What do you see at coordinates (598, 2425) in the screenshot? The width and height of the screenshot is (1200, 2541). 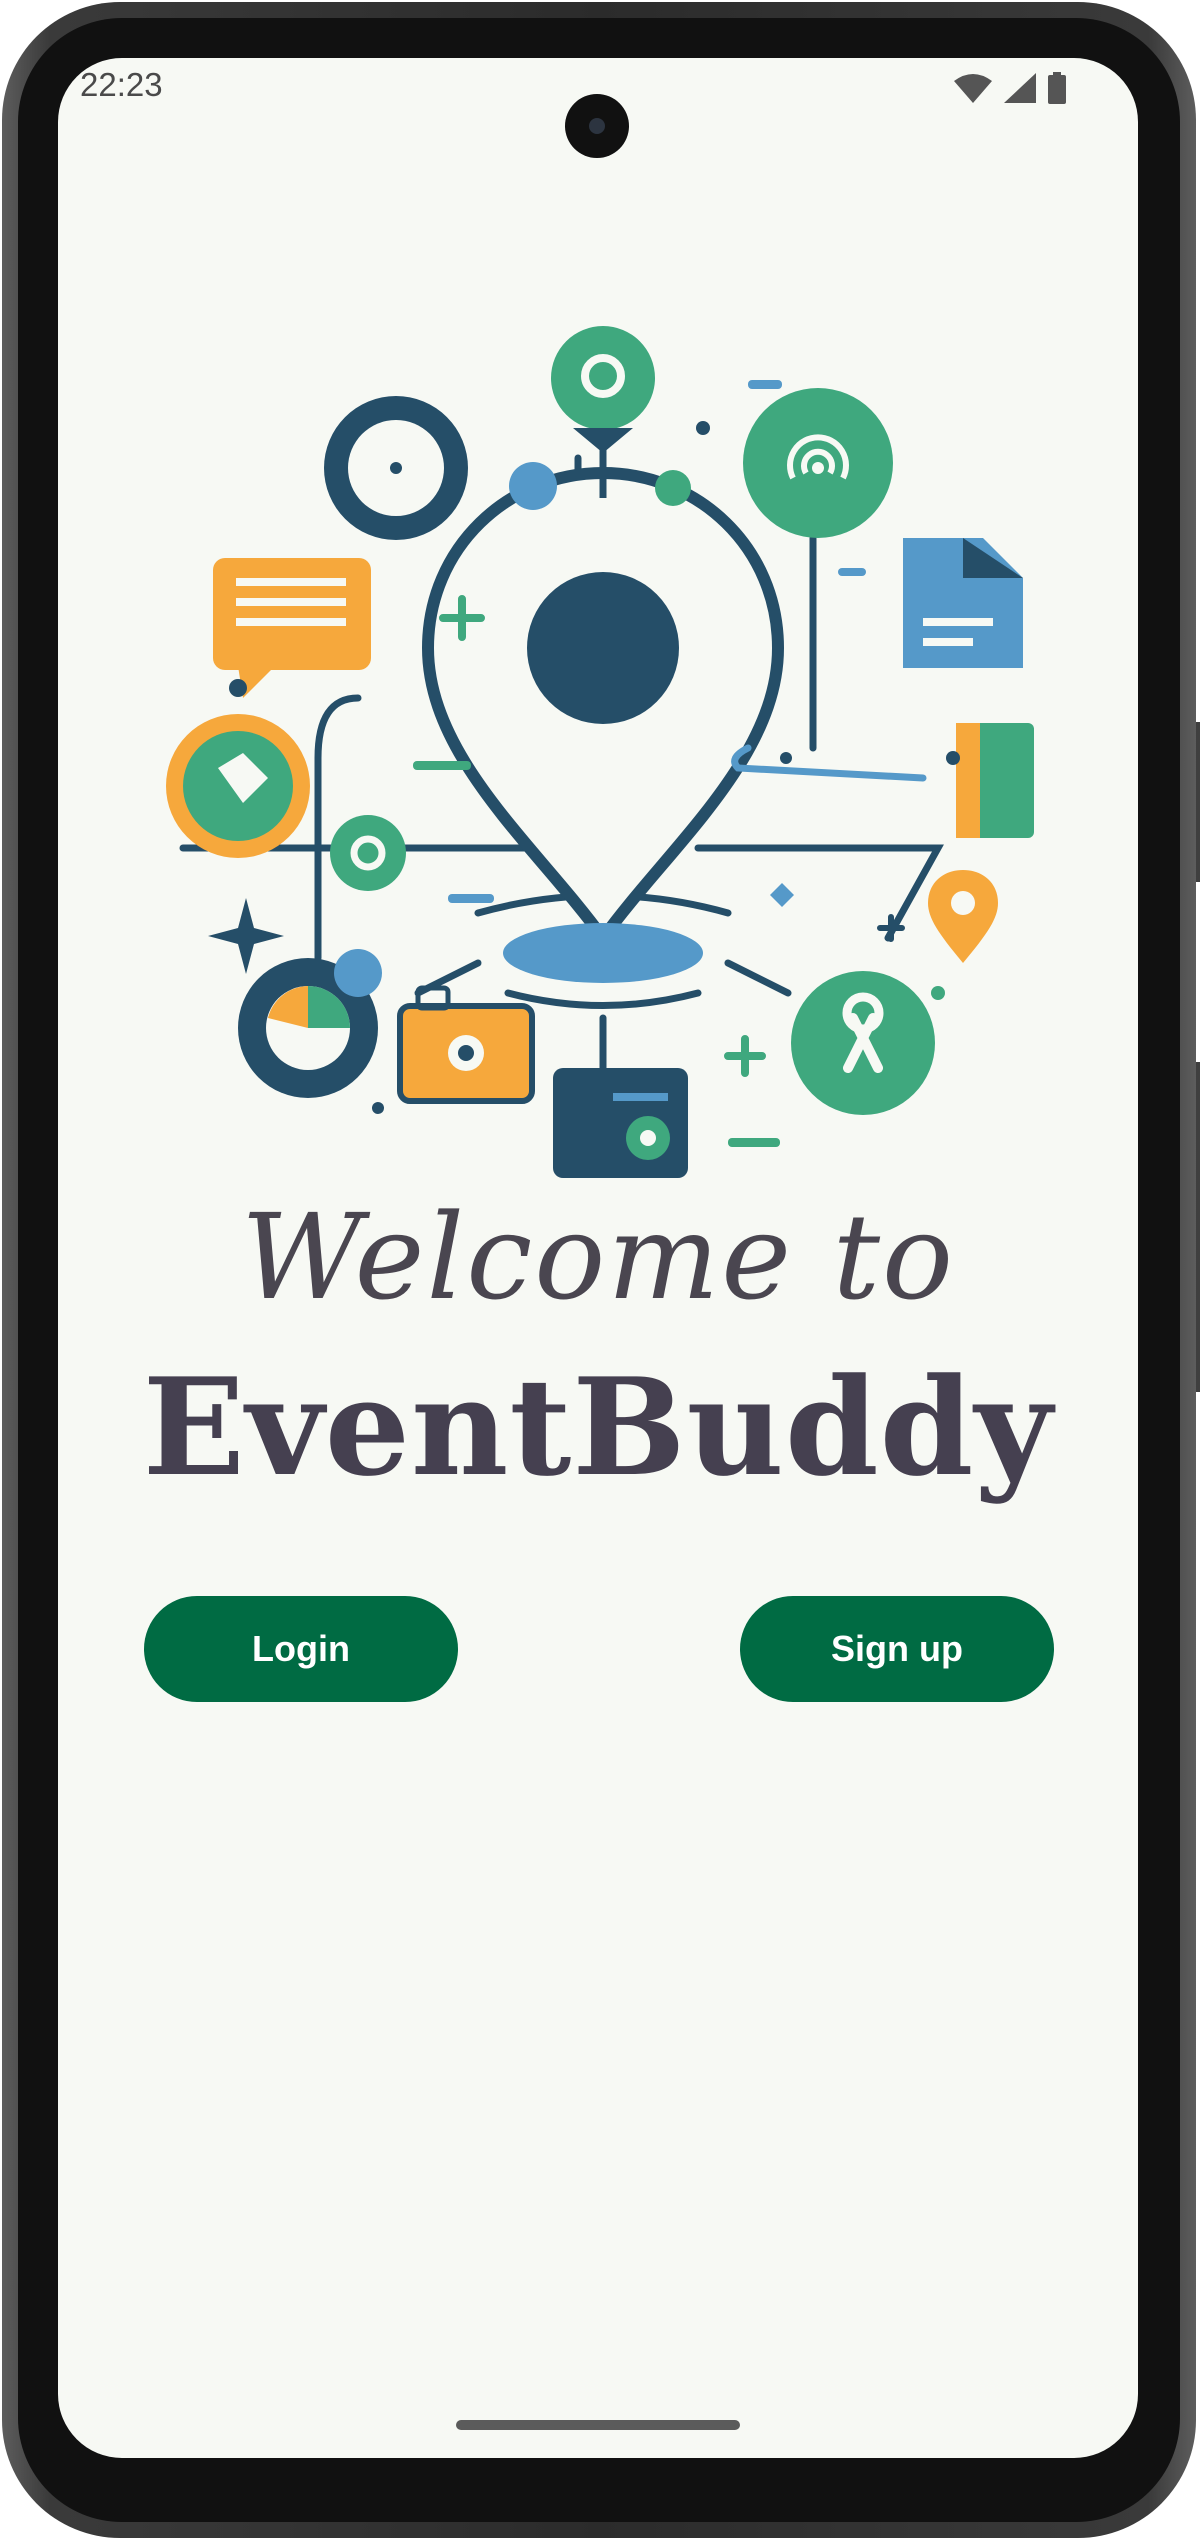 I see `home-indicator` at bounding box center [598, 2425].